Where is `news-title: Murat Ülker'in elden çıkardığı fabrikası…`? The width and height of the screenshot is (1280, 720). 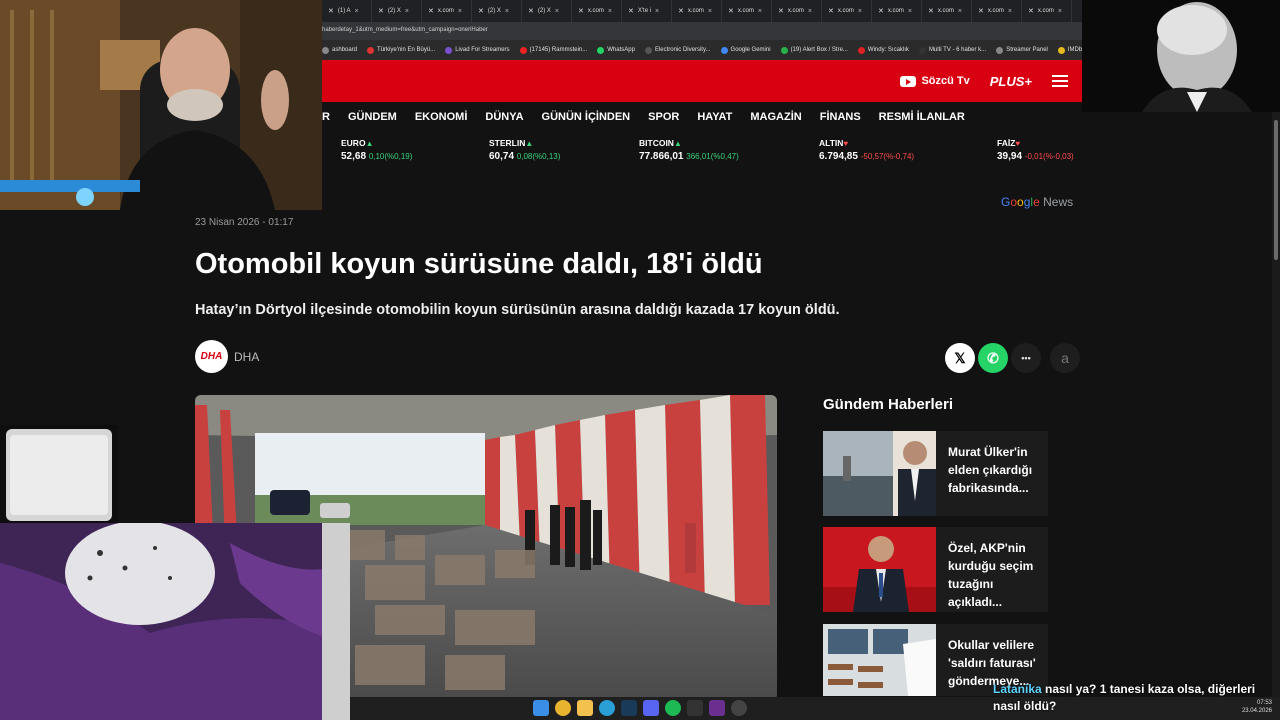 news-title: Murat Ülker'in elden çıkardığı fabrikası… is located at coordinates (990, 470).